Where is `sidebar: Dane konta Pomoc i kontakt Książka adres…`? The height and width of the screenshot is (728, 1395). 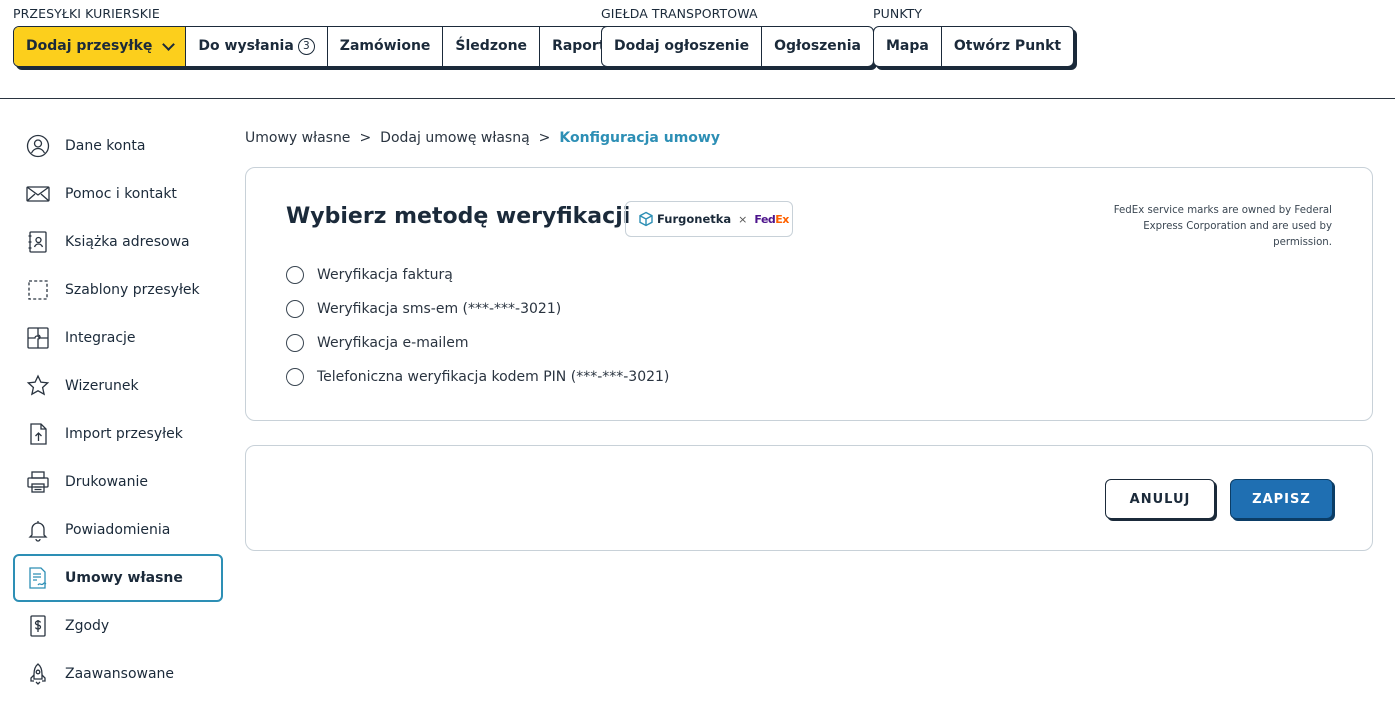 sidebar: Dane konta Pomoc i kontakt Książka adres… is located at coordinates (118, 410).